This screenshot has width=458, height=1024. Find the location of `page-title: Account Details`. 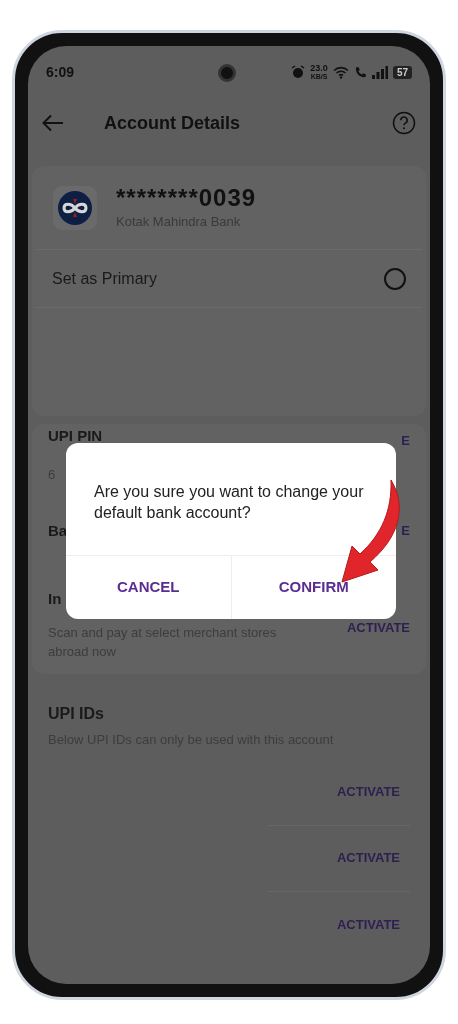

page-title: Account Details is located at coordinates (172, 123).